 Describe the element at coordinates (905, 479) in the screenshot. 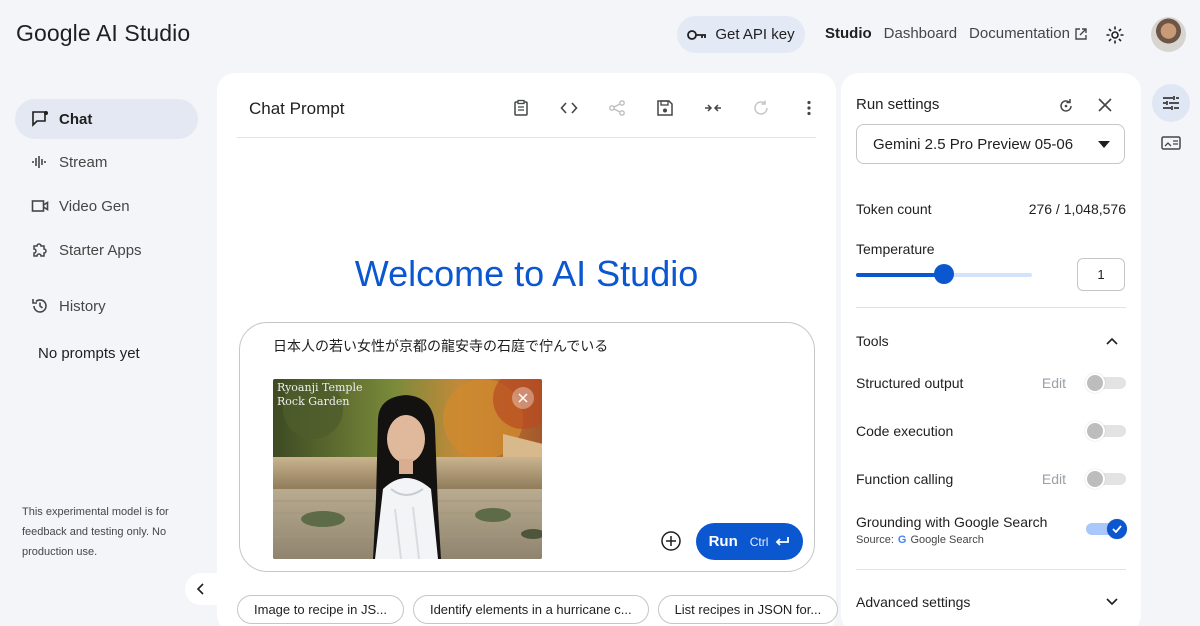

I see `tool-label: Function calling` at that location.